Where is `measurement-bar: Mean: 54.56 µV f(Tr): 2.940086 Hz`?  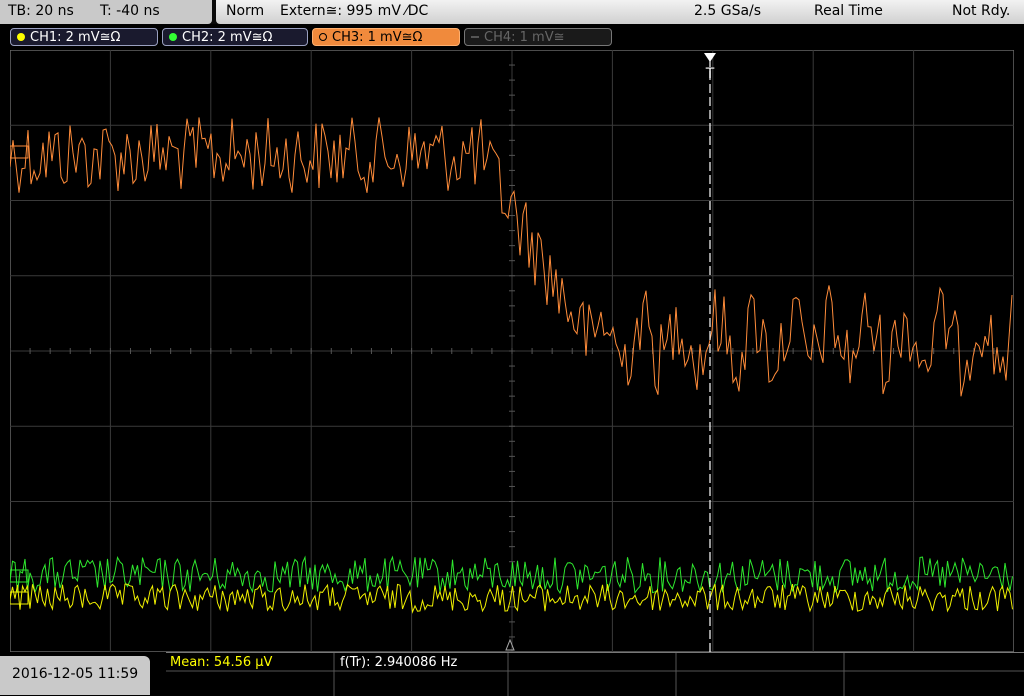 measurement-bar: Mean: 54.56 µV f(Tr): 2.940086 Hz is located at coordinates (595, 674).